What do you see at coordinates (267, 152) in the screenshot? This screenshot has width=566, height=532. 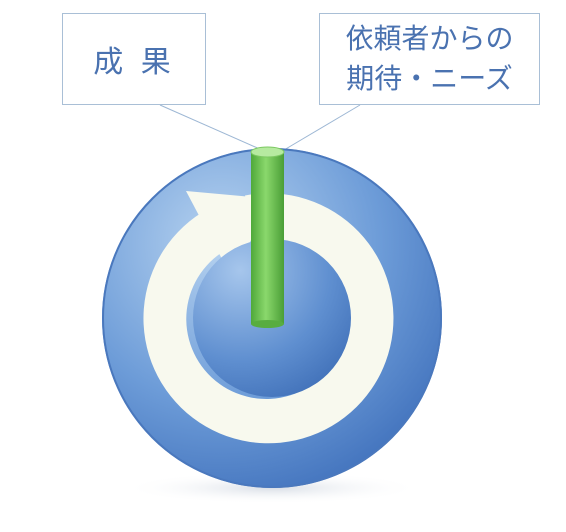 I see `pillar-top` at bounding box center [267, 152].